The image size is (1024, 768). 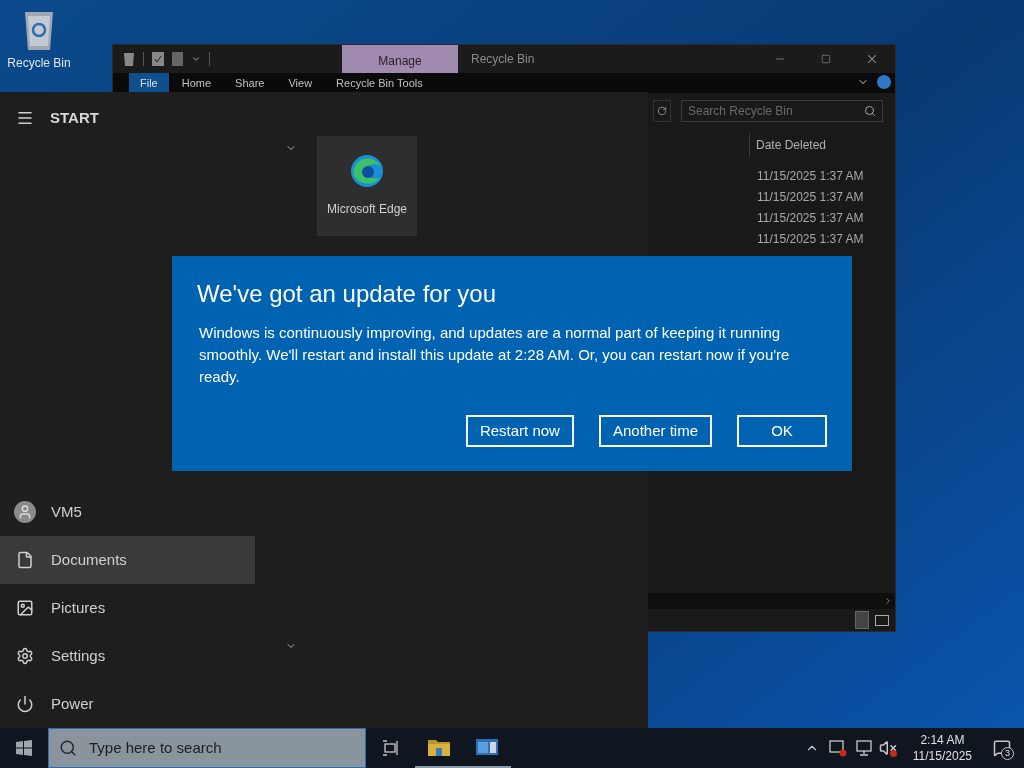 What do you see at coordinates (503, 59) in the screenshot?
I see `window-title: Recycle Bin` at bounding box center [503, 59].